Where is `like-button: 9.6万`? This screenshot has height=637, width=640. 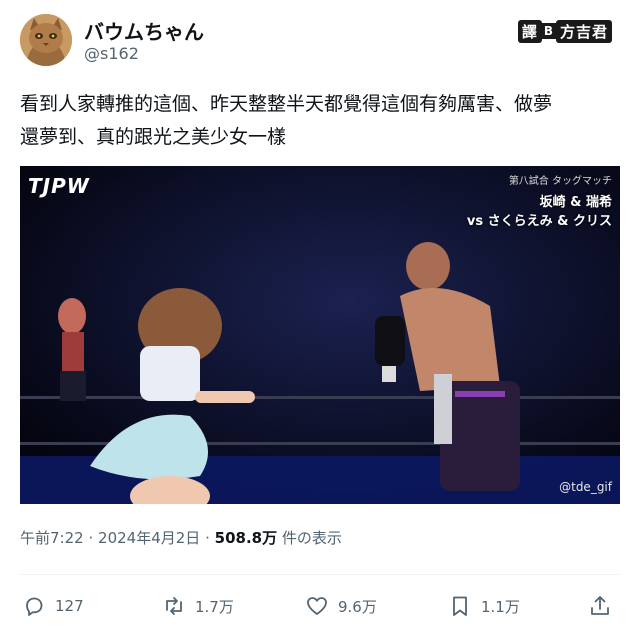
like-button: 9.6万 is located at coordinates (341, 606).